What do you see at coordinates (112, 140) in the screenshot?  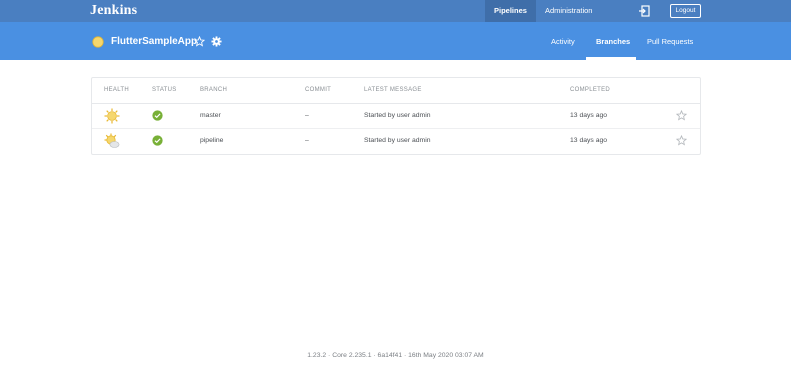 I see `partly-sunny-icon` at bounding box center [112, 140].